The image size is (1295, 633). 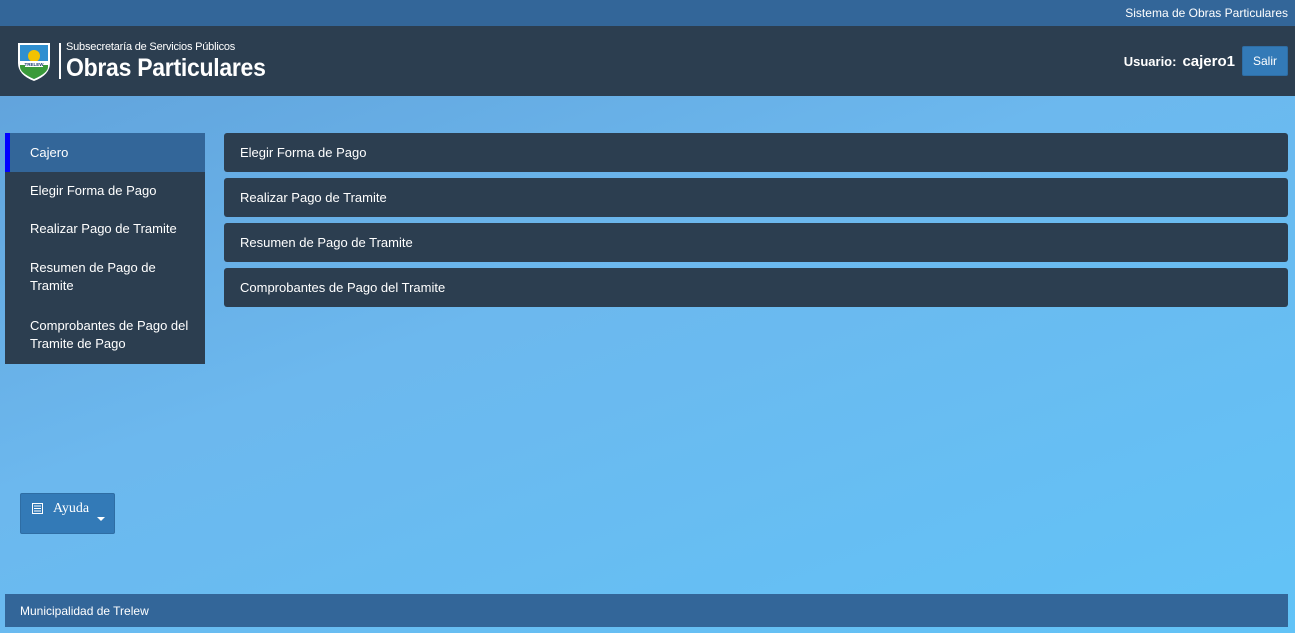 What do you see at coordinates (105, 229) in the screenshot?
I see `sidebar-item-realizar-pago: Realizar Pago de Tramite` at bounding box center [105, 229].